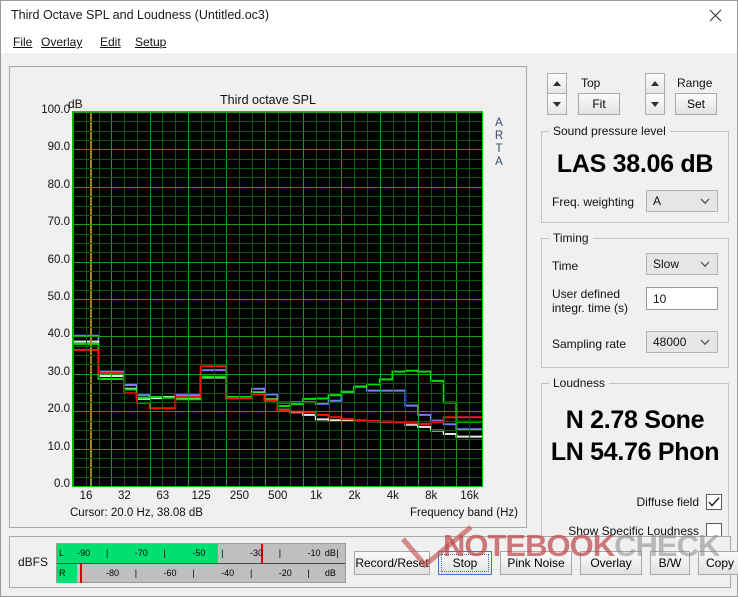 This screenshot has width=738, height=597. Describe the element at coordinates (58, 297) in the screenshot. I see `y-tick-label: 50.0` at that location.